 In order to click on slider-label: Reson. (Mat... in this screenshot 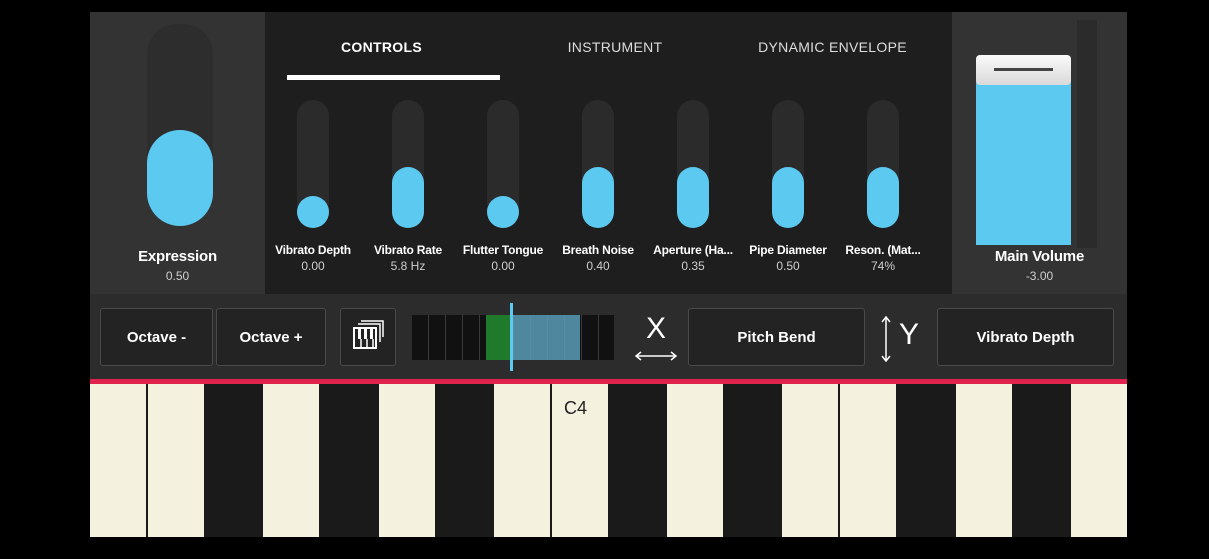, I will do `click(883, 250)`.